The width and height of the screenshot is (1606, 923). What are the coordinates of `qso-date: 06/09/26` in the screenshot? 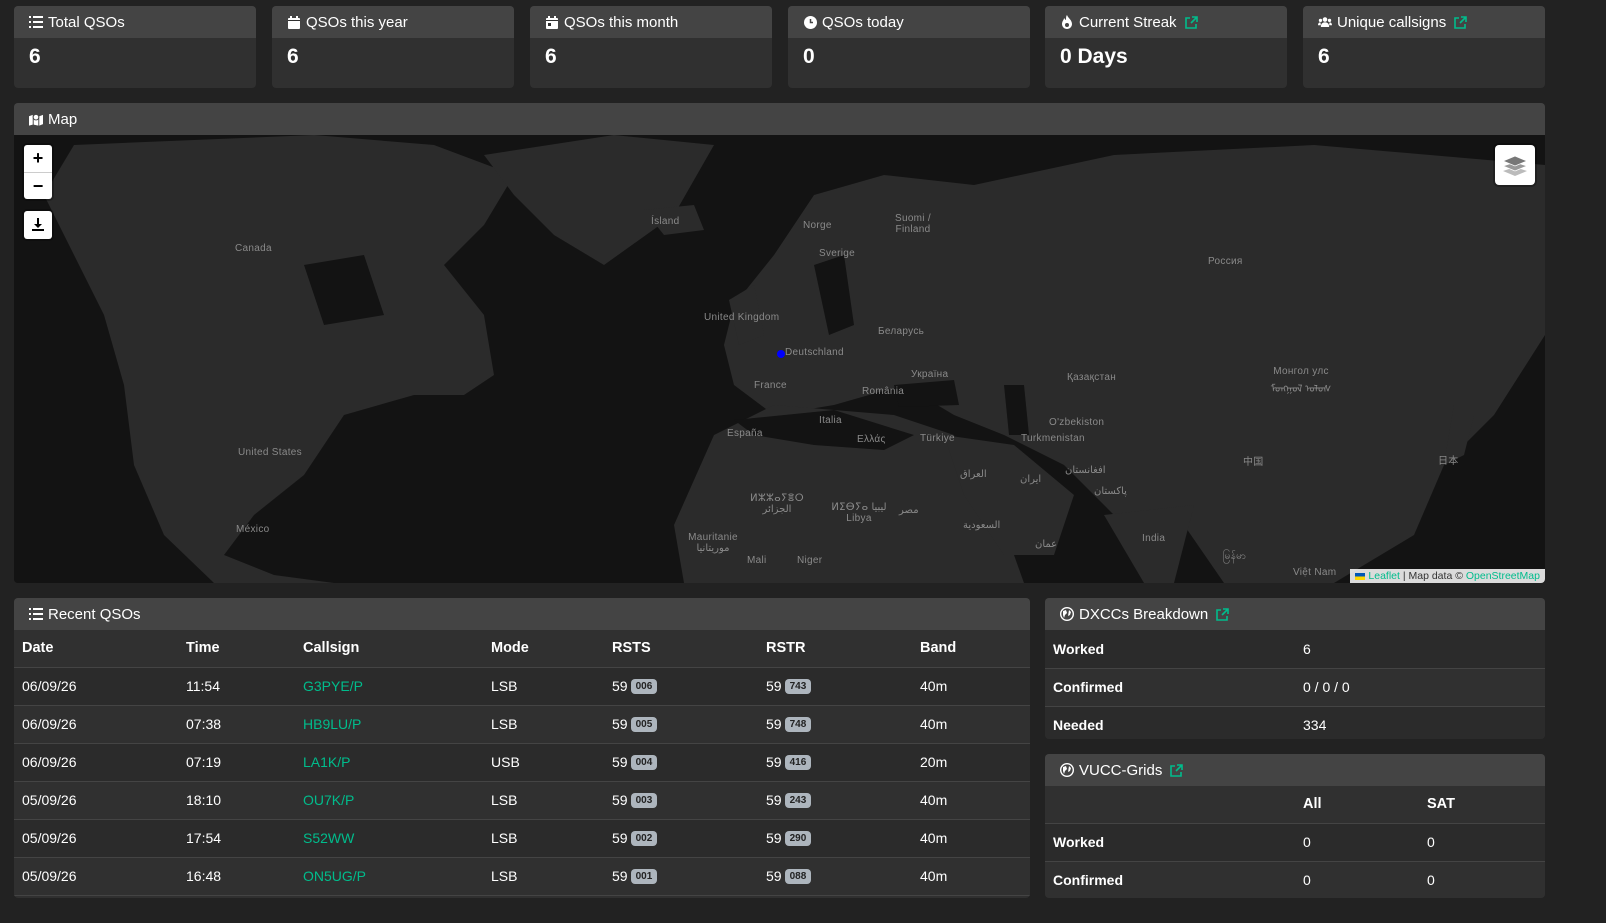 It's located at (96, 724).